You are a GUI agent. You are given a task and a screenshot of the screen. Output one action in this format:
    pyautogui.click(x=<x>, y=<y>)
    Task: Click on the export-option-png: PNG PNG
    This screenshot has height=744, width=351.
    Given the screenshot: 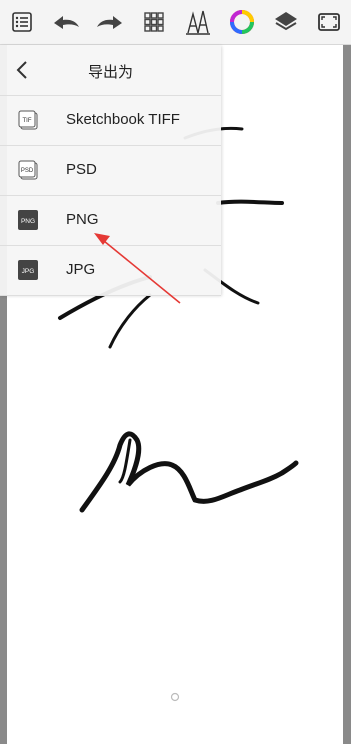 What is the action you would take?
    pyautogui.click(x=110, y=220)
    